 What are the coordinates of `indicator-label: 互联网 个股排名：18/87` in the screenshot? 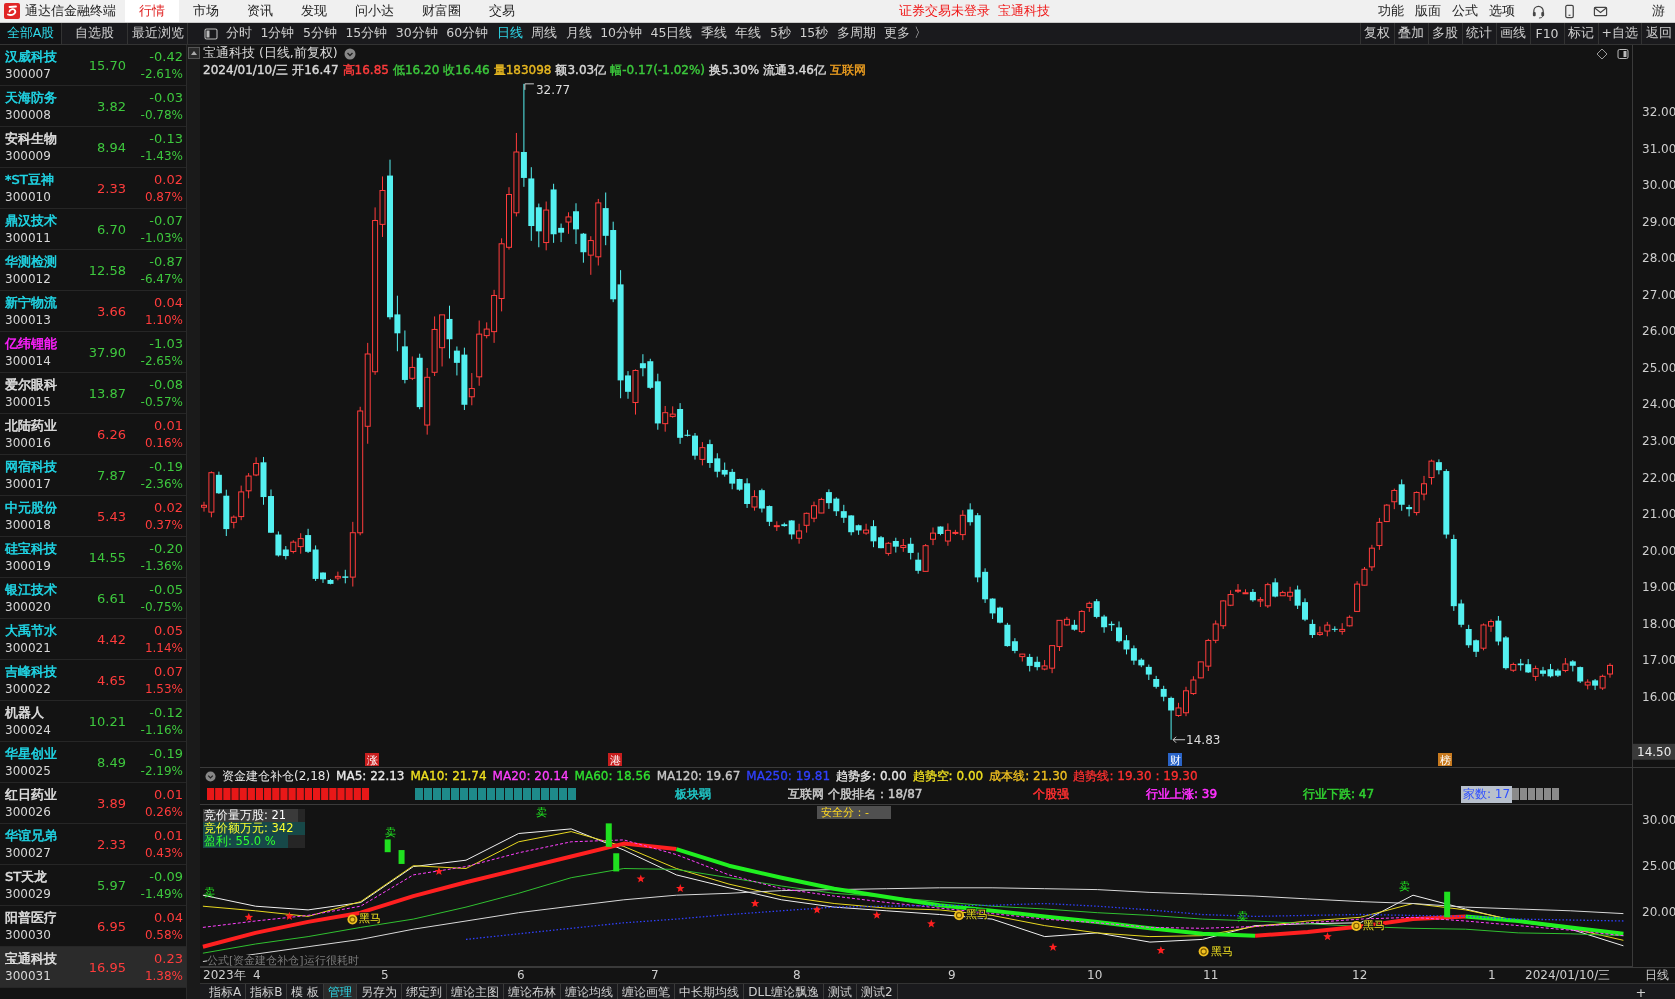 It's located at (856, 794).